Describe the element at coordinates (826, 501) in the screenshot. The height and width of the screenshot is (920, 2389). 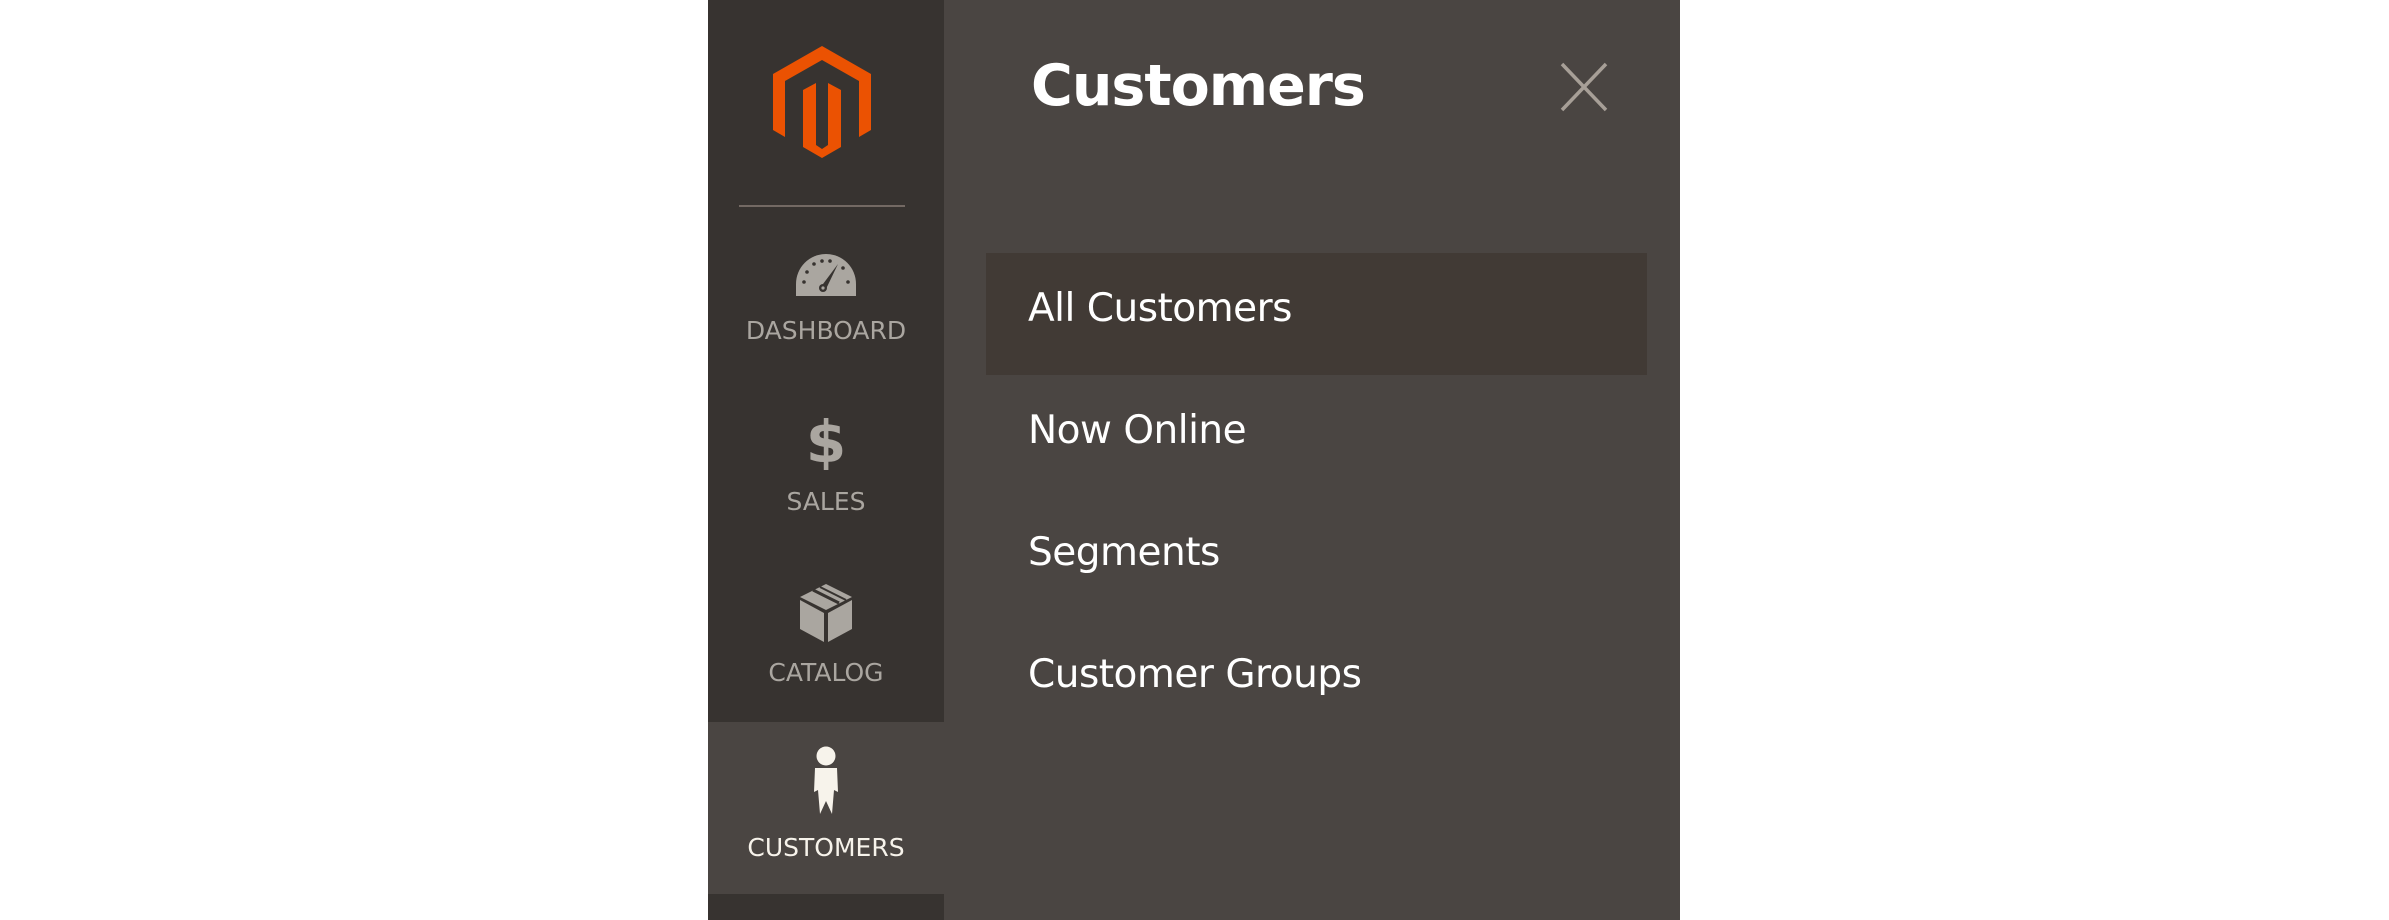
I see `sidebar-item-label: SALES` at that location.